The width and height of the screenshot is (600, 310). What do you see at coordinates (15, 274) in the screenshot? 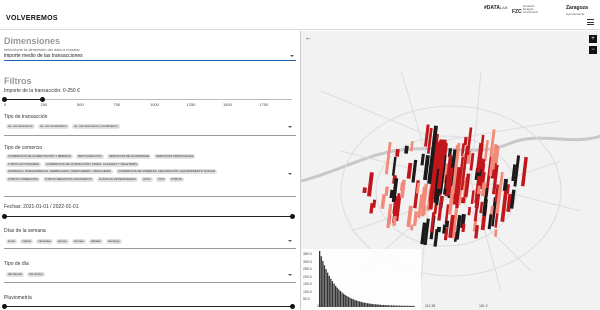
I see `daytype-chip: día laboral` at bounding box center [15, 274].